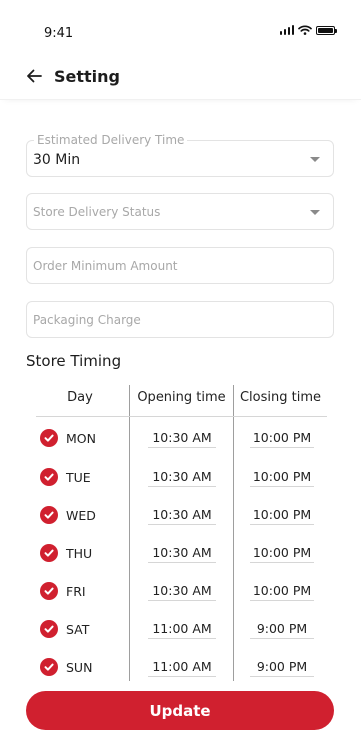 The image size is (361, 753). What do you see at coordinates (81, 438) in the screenshot?
I see `day-name: MON` at bounding box center [81, 438].